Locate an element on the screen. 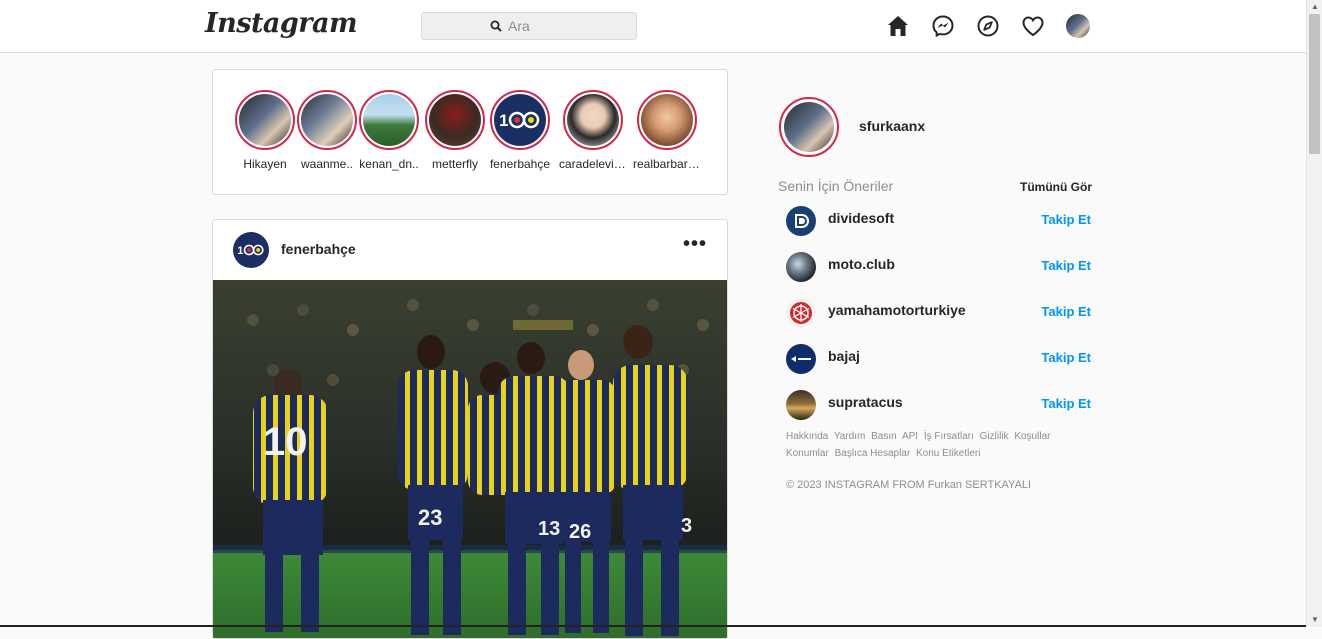  profile-avatar-nav is located at coordinates (1078, 26).